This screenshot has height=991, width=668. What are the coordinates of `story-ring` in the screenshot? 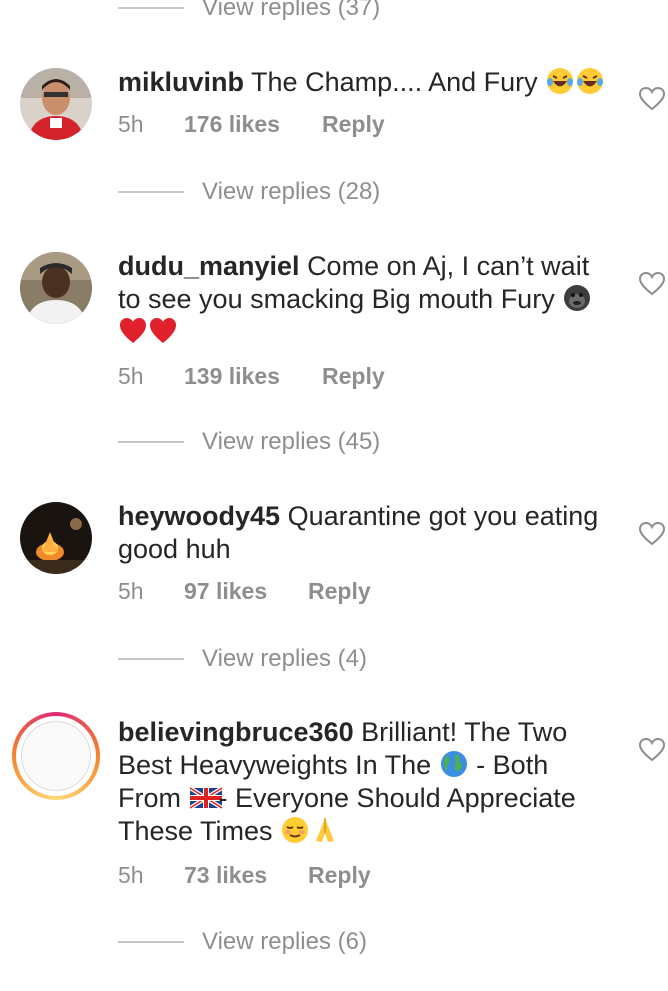 It's located at (56, 756).